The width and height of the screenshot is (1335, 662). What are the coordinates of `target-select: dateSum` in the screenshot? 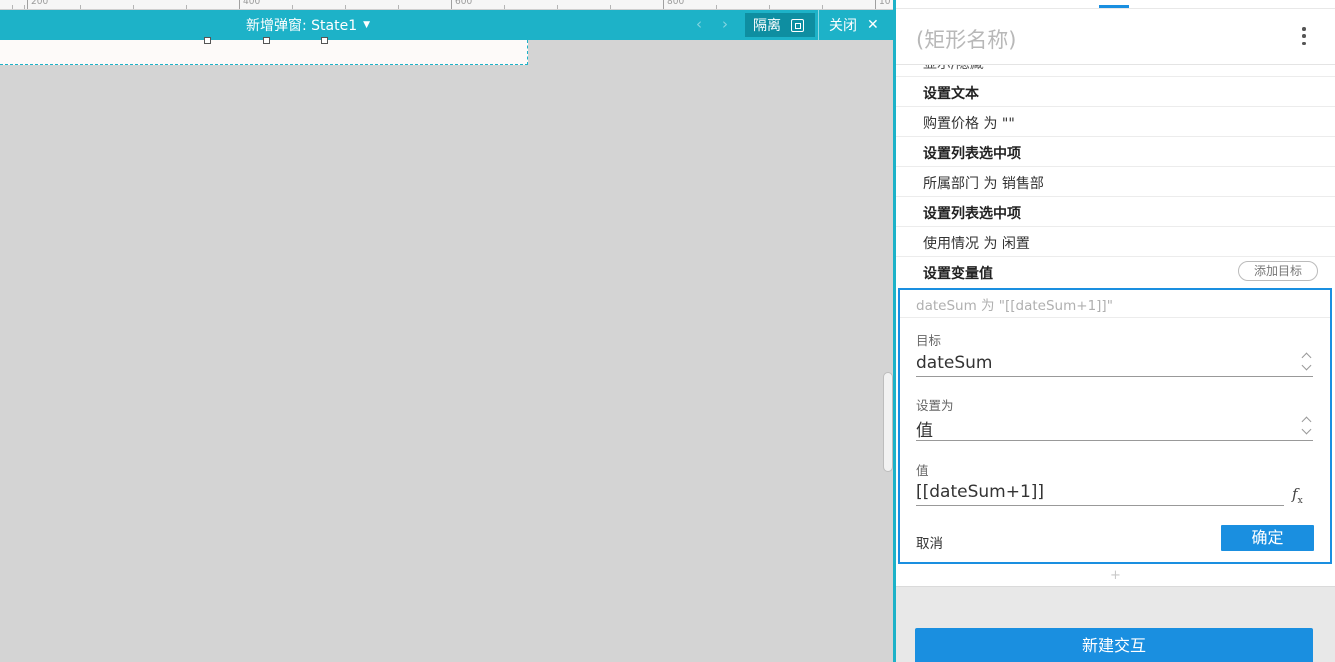 It's located at (954, 363).